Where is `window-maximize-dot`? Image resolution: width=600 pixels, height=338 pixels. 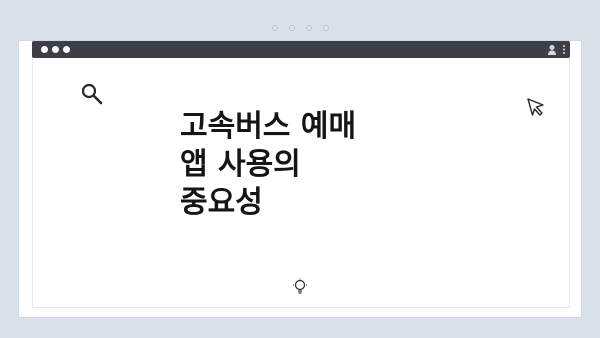 window-maximize-dot is located at coordinates (66, 49).